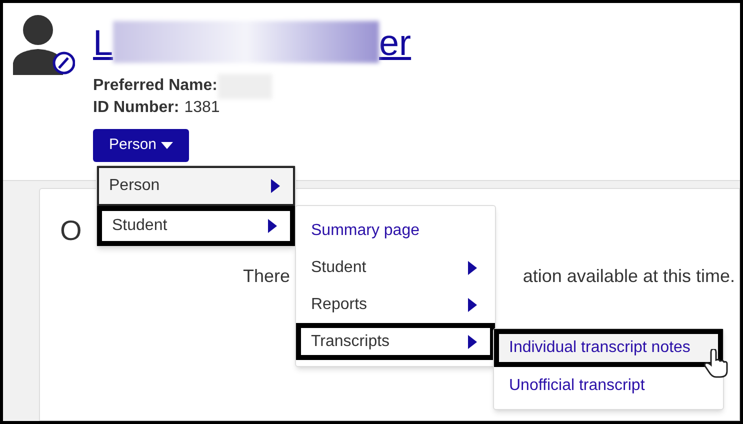  I want to click on menu-item: Summary page, so click(395, 230).